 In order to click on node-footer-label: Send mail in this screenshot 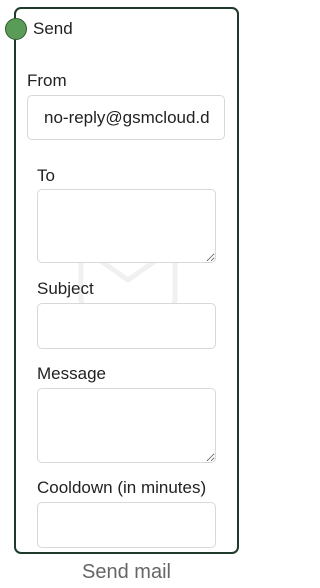, I will do `click(126, 572)`.